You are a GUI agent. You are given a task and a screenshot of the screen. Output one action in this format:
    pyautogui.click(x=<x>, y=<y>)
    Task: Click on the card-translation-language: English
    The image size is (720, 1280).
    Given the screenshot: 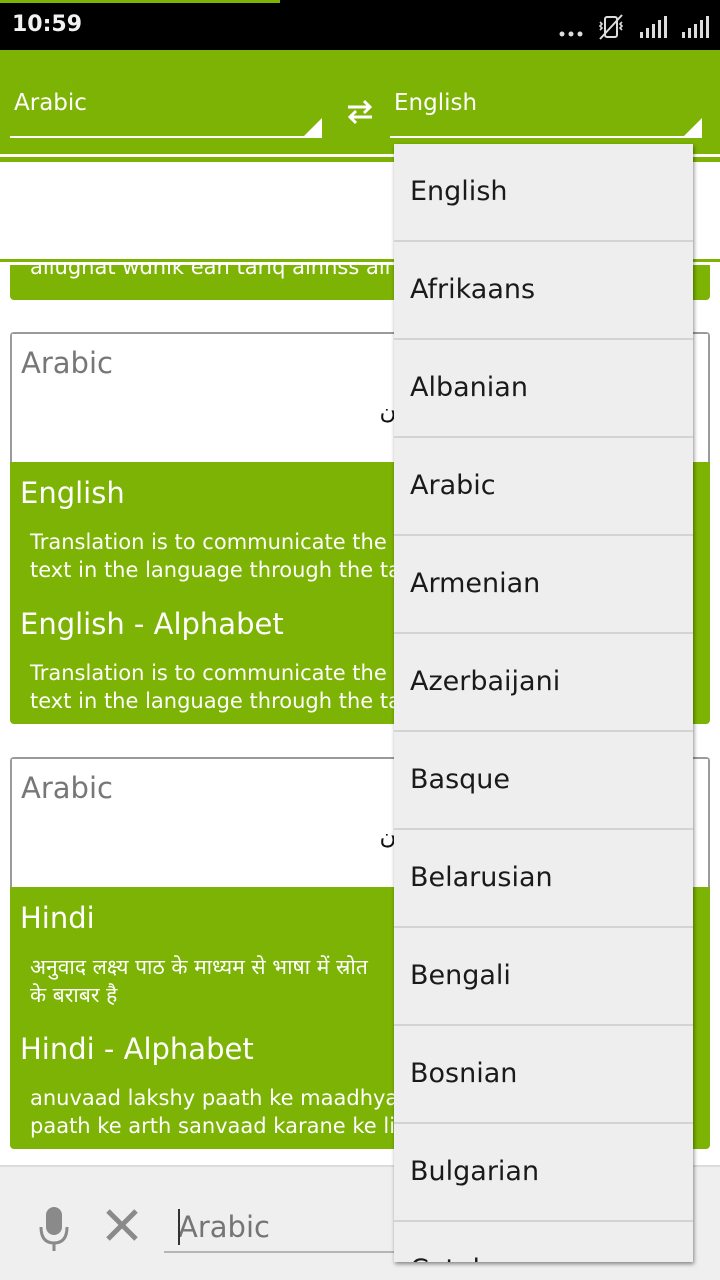 What is the action you would take?
    pyautogui.click(x=72, y=493)
    